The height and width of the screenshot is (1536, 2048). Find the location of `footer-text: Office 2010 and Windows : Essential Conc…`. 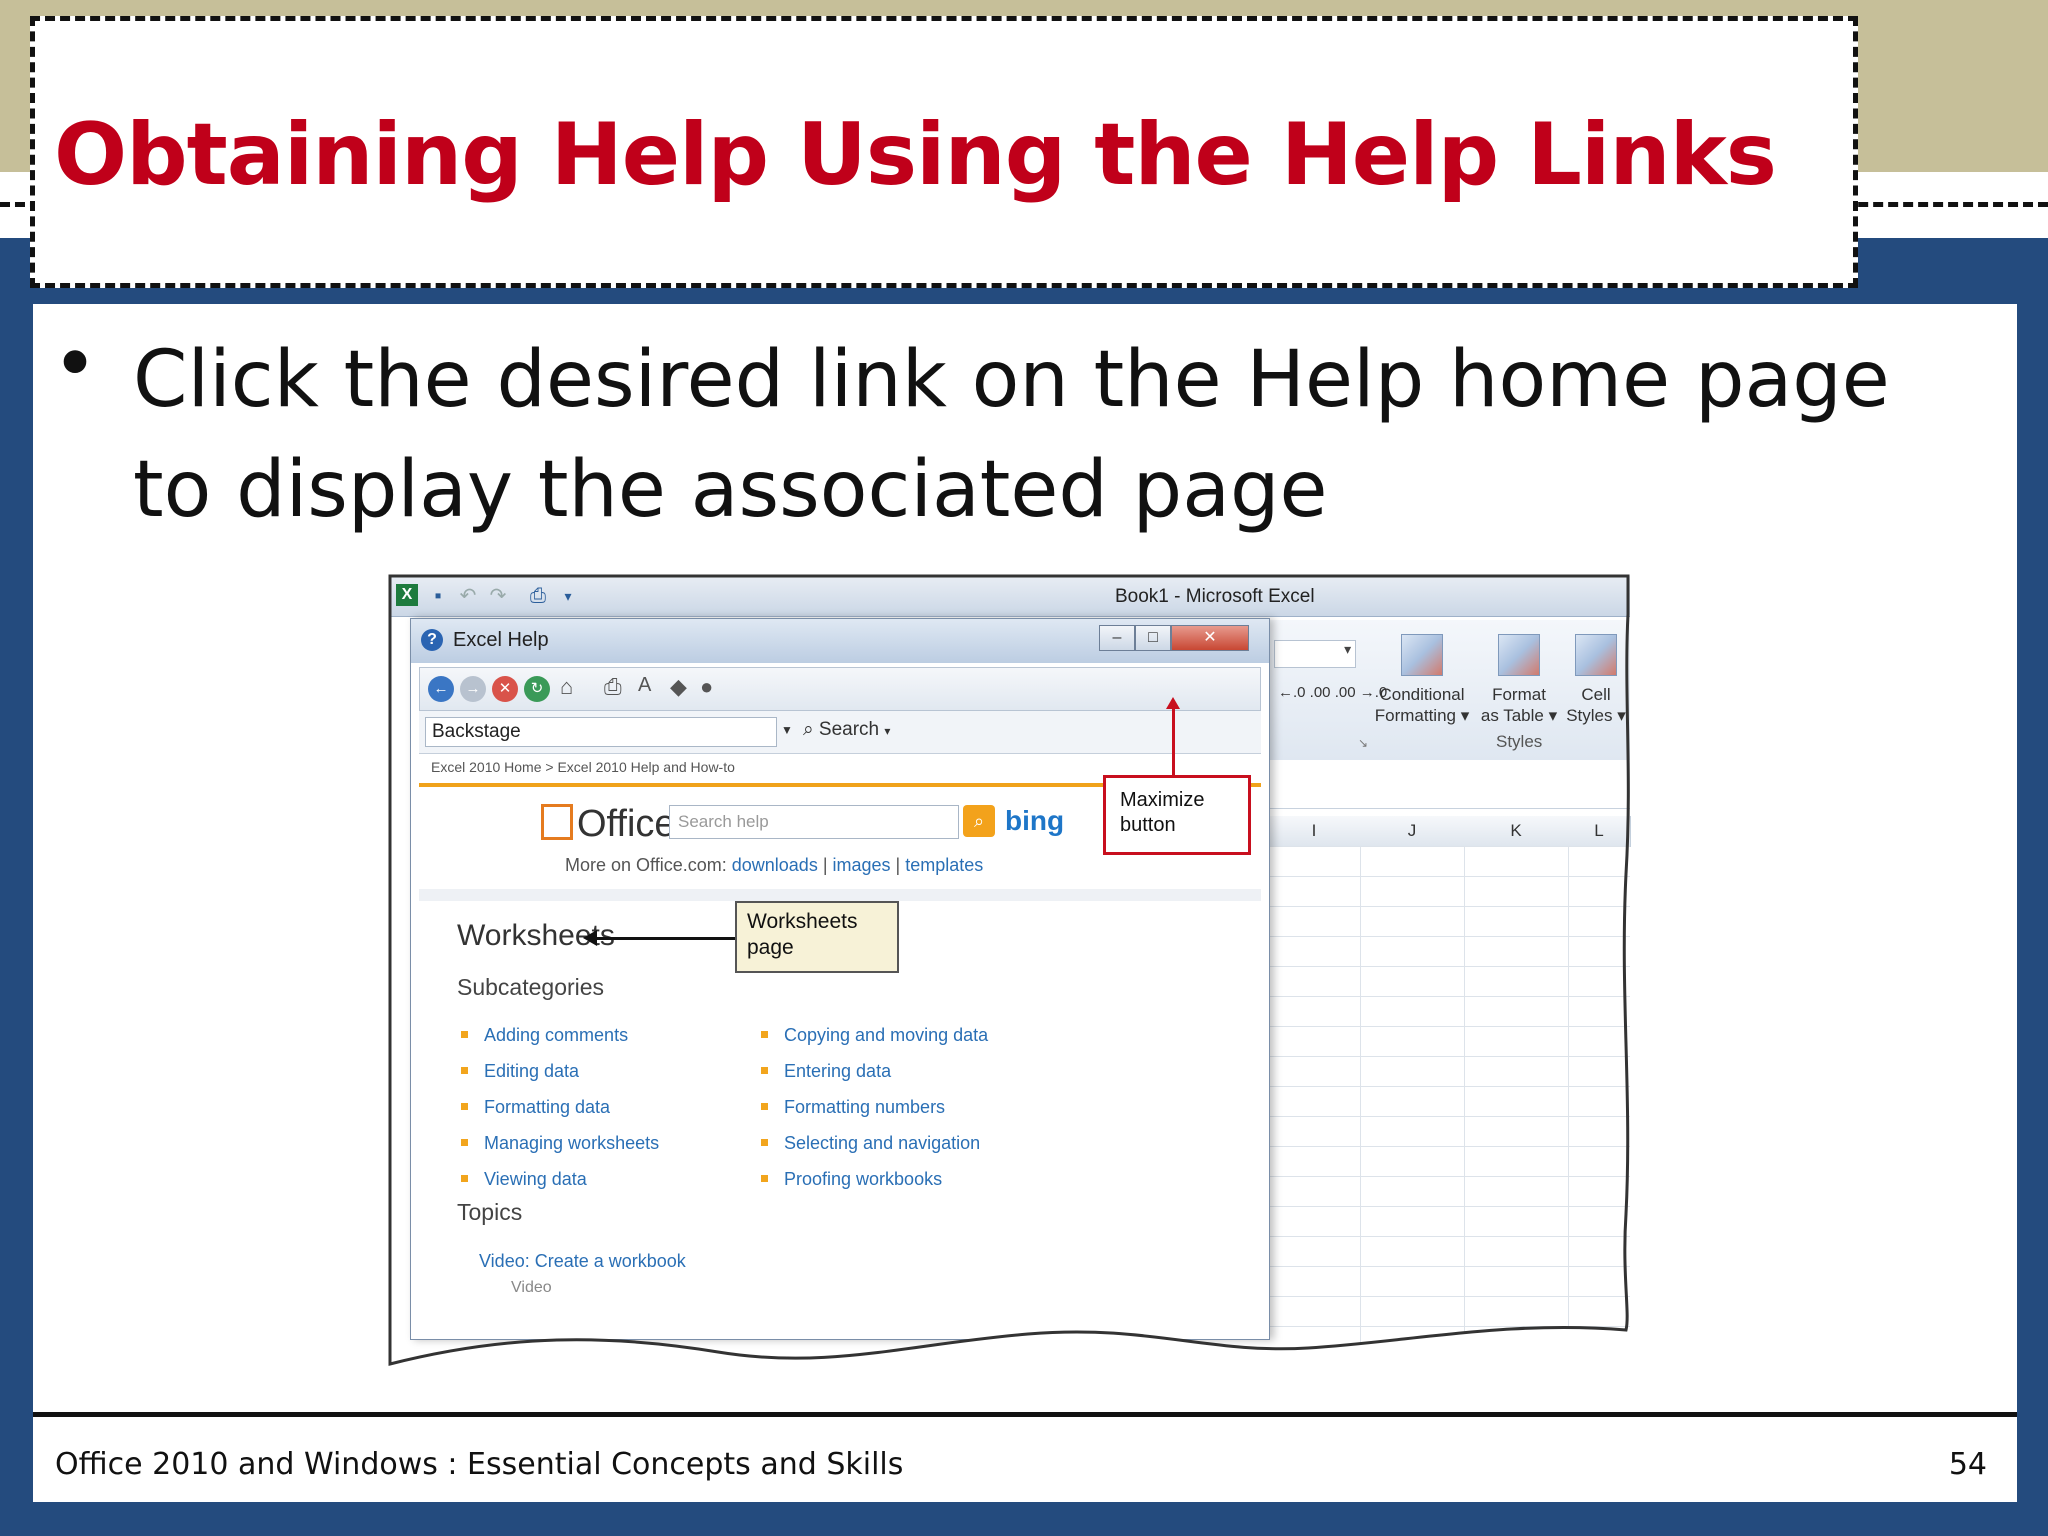

footer-text: Office 2010 and Windows : Essential Conc… is located at coordinates (479, 1464).